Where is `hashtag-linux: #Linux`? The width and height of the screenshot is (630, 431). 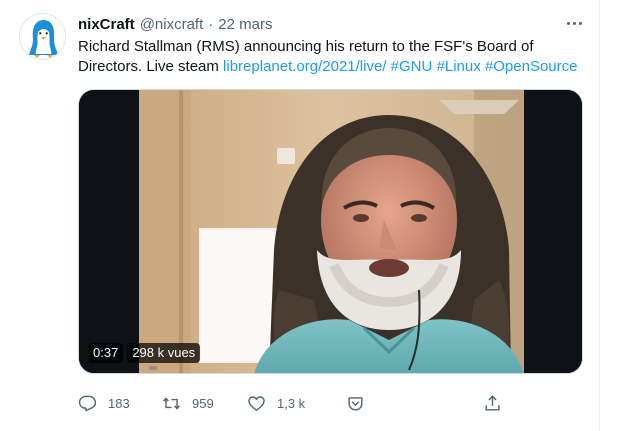
hashtag-linux: #Linux is located at coordinates (459, 66).